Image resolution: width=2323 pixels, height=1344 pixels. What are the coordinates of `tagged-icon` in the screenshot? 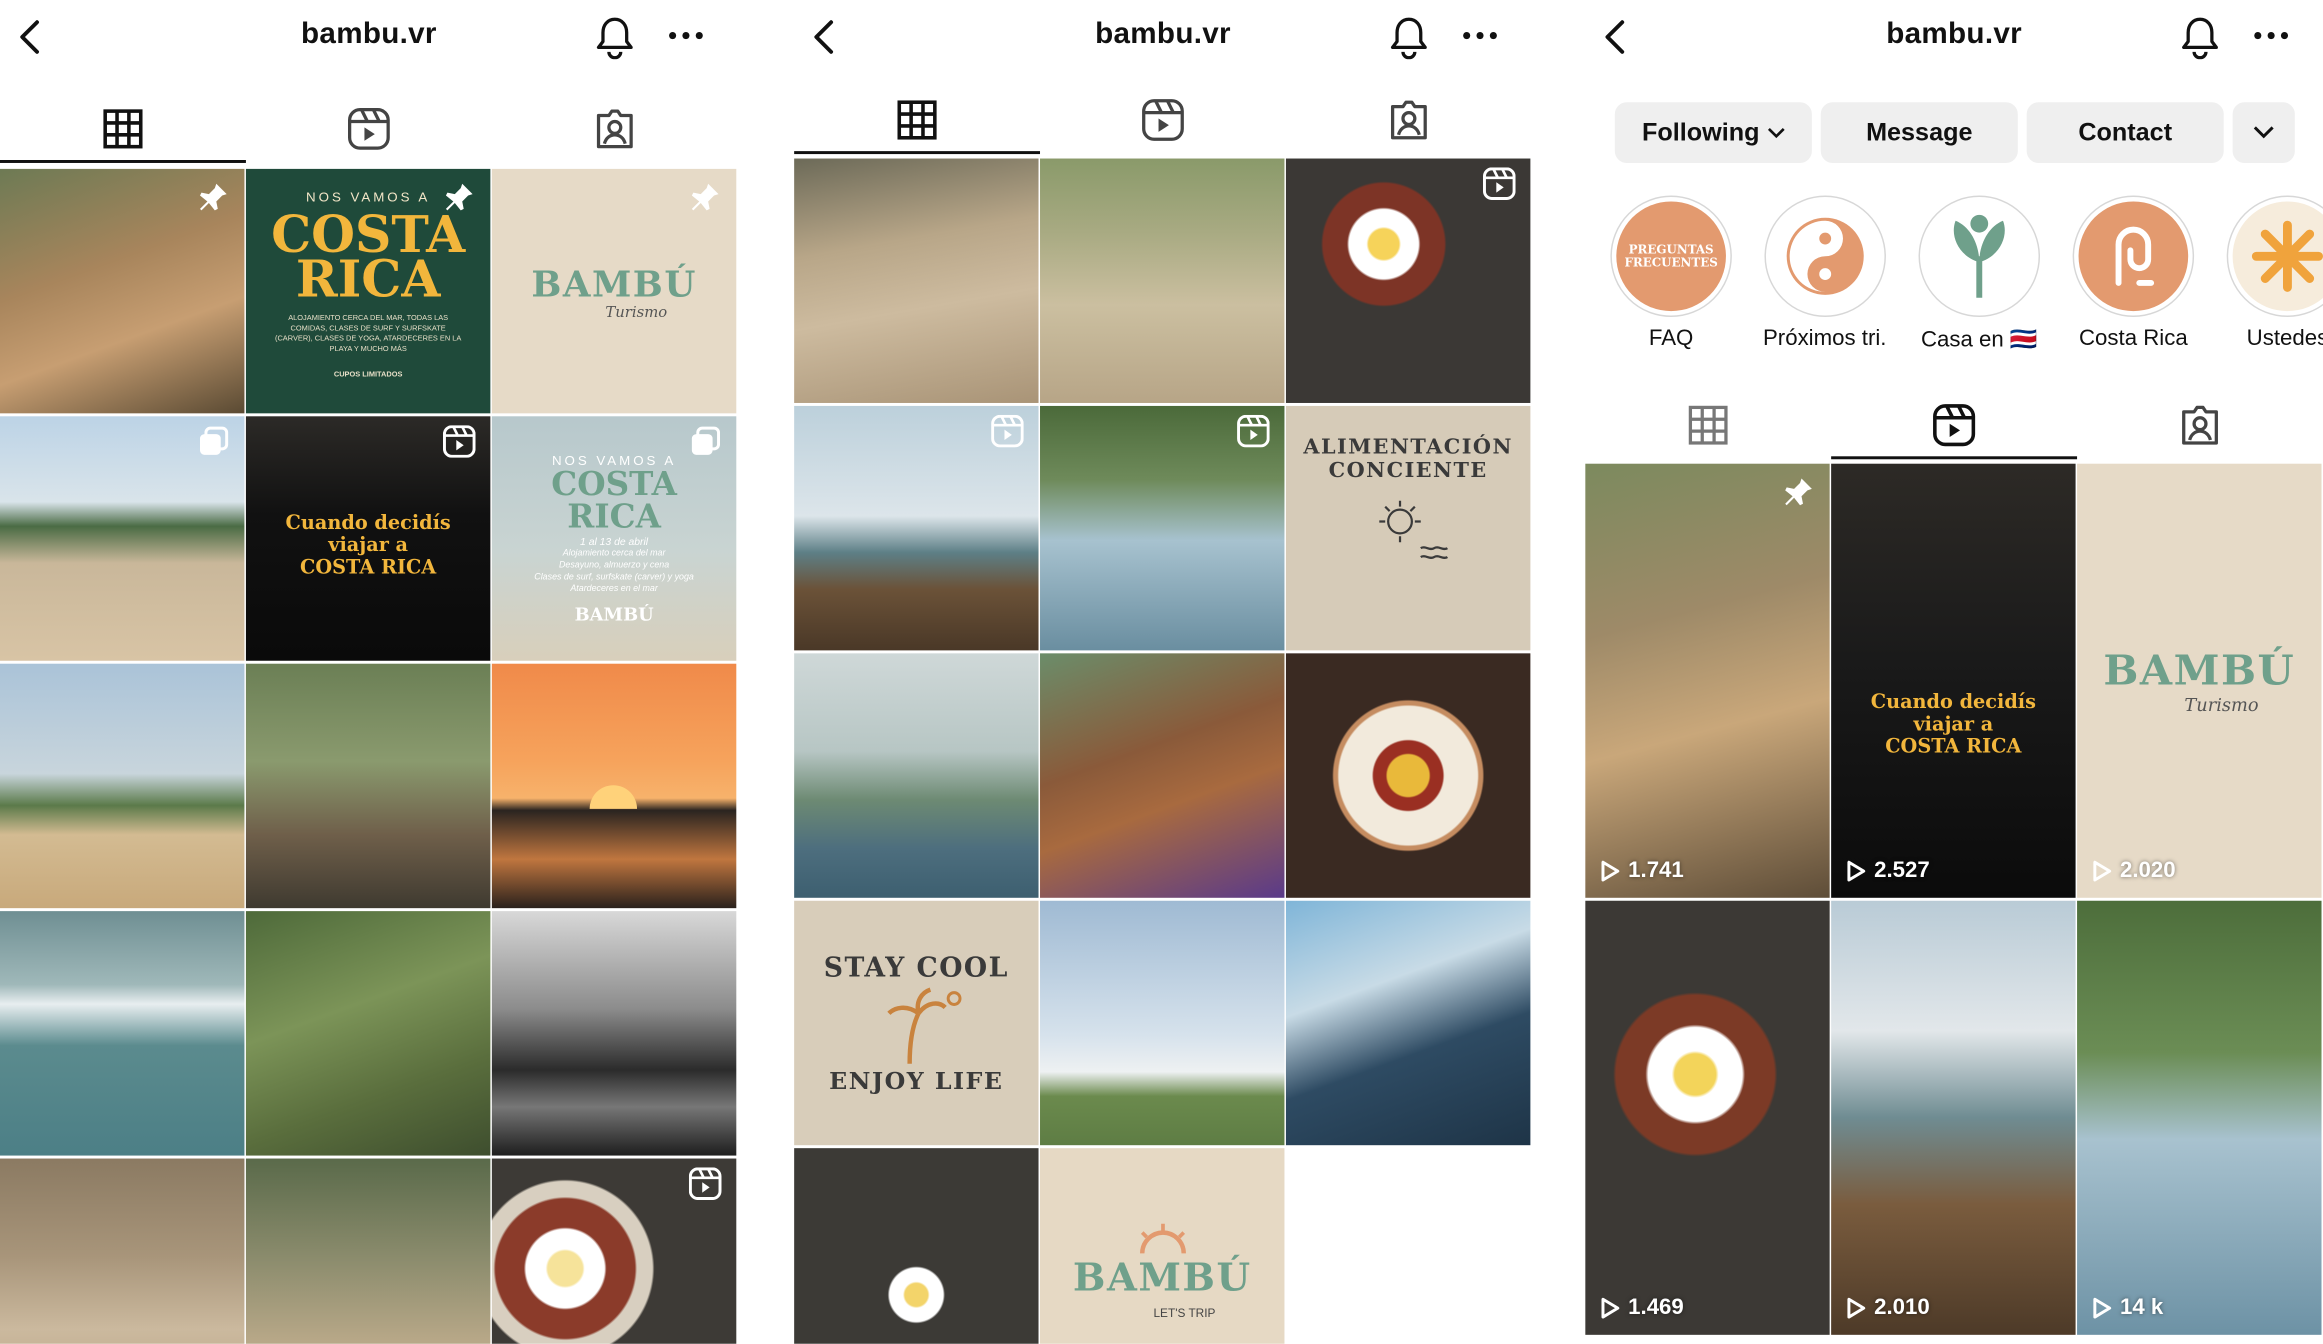 It's located at (614, 129).